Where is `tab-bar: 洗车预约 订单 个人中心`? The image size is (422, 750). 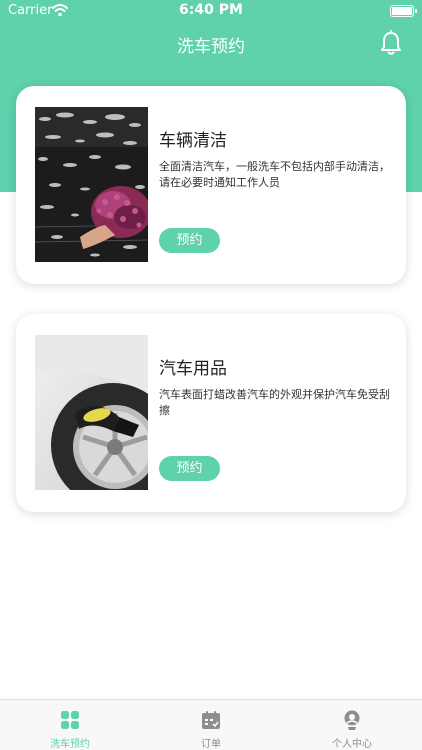 tab-bar: 洗车预约 订单 个人中心 is located at coordinates (211, 724).